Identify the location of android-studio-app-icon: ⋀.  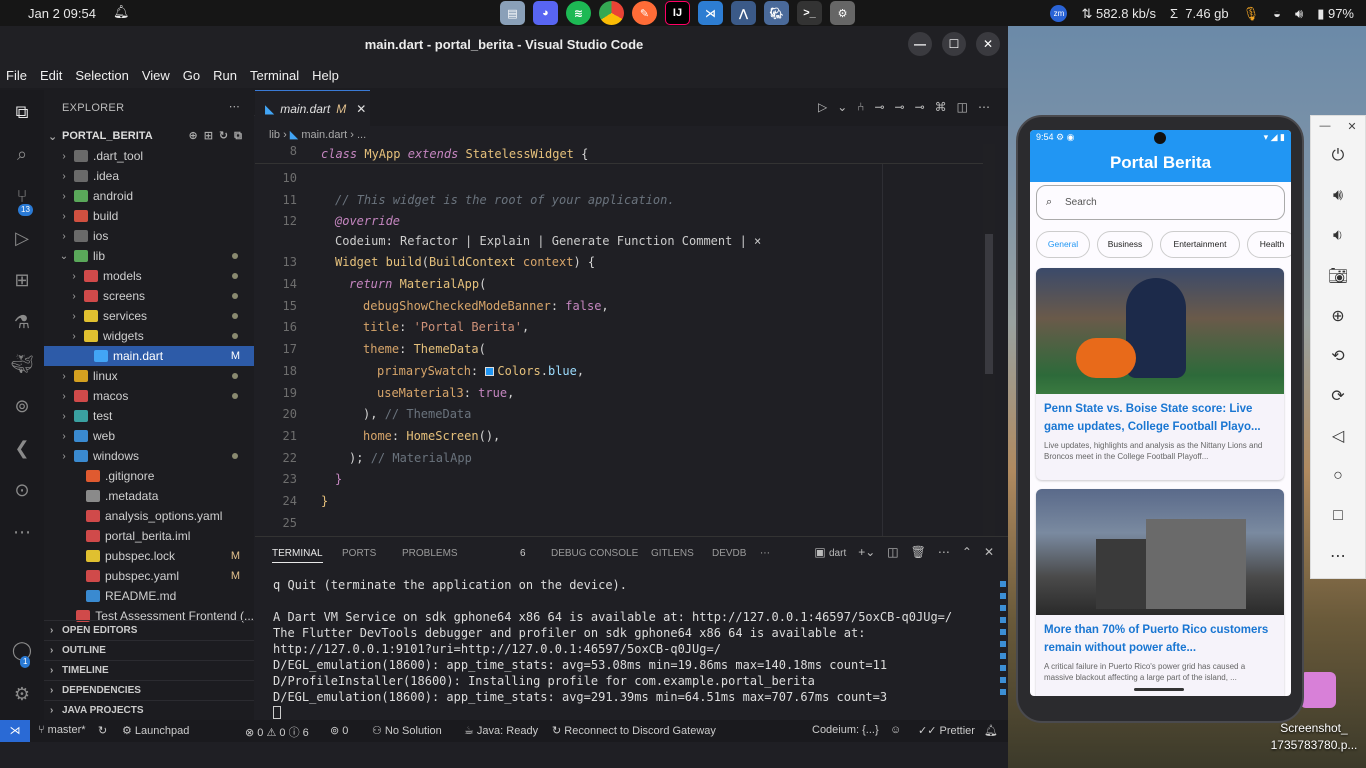
(743, 13).